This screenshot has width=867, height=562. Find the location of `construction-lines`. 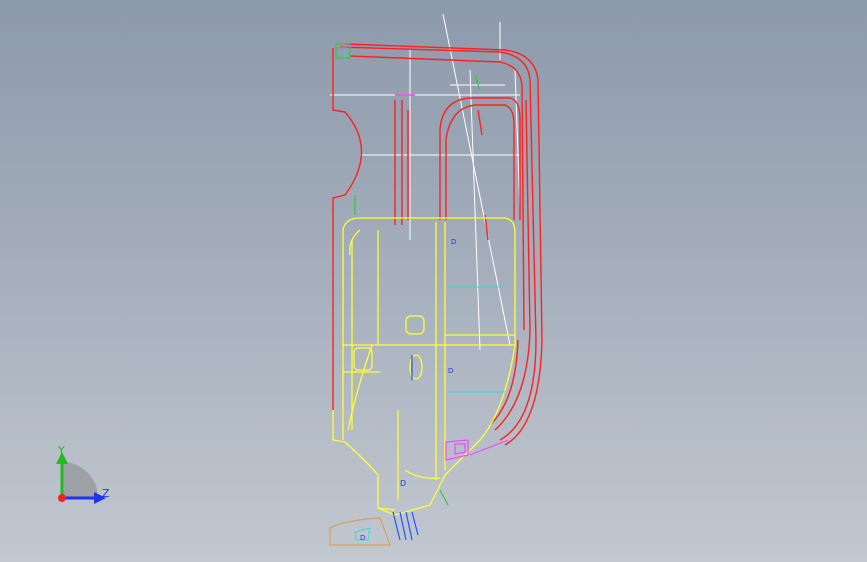

construction-lines is located at coordinates (425, 182).